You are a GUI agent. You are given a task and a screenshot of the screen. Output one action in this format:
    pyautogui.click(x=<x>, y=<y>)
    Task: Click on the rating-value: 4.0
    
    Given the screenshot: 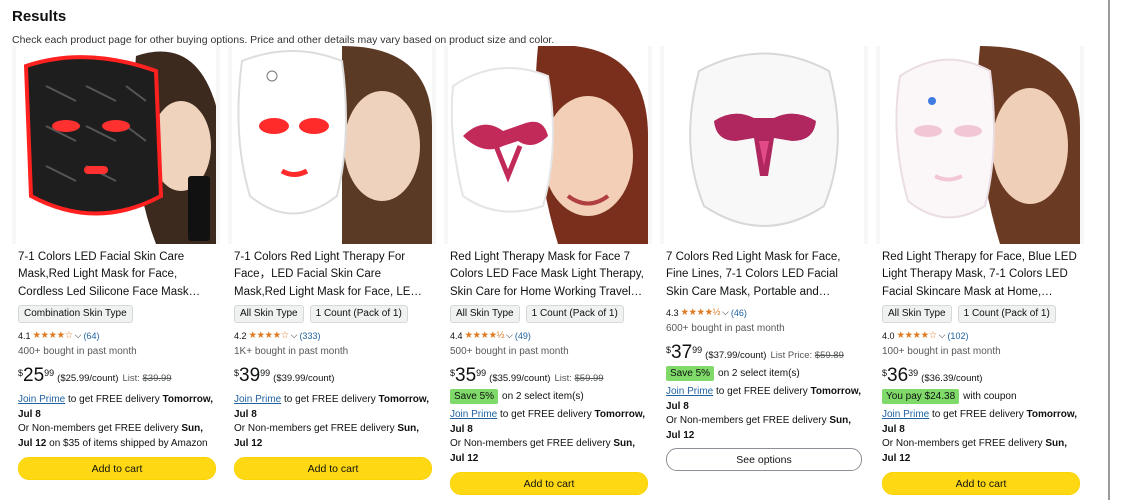 What is the action you would take?
    pyautogui.click(x=888, y=335)
    